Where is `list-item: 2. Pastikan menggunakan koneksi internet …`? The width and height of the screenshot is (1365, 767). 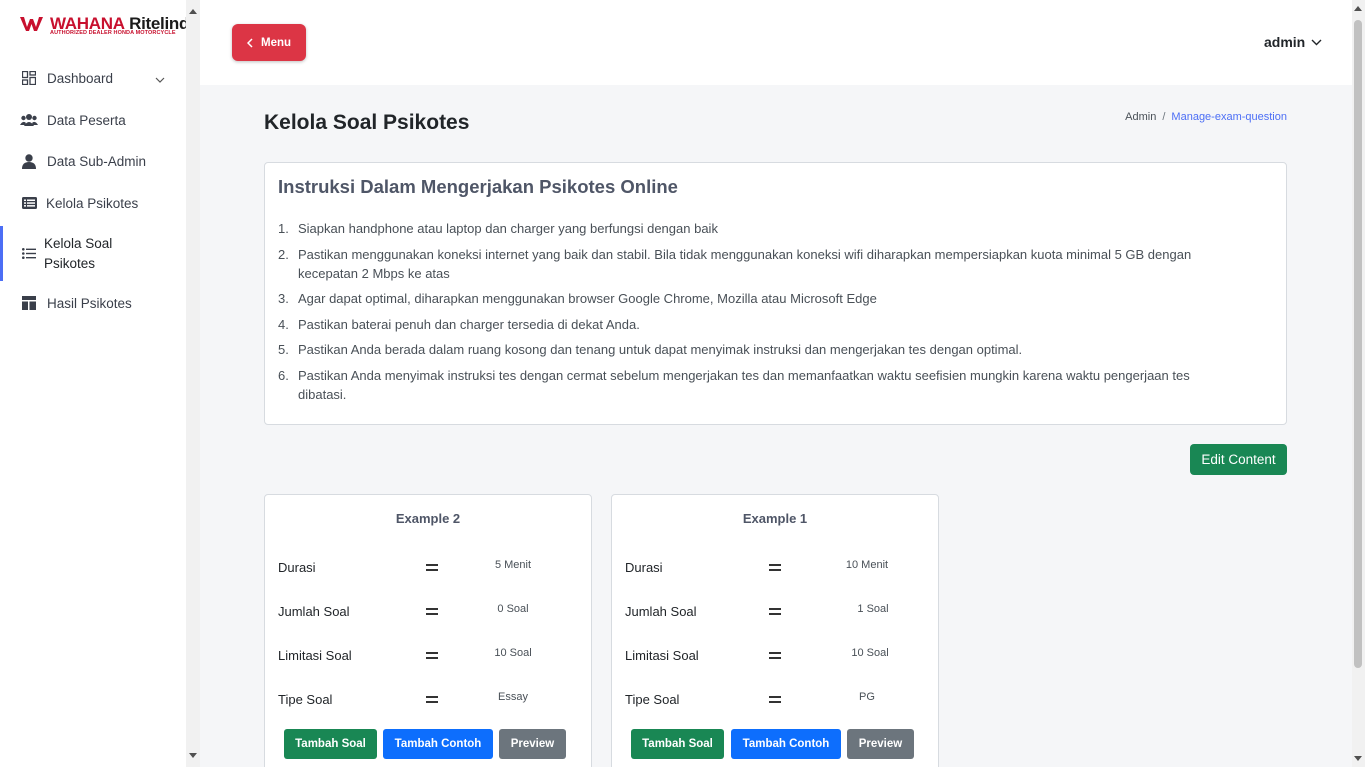 list-item: 2. Pastikan menggunakan koneksi internet … is located at coordinates (735, 263).